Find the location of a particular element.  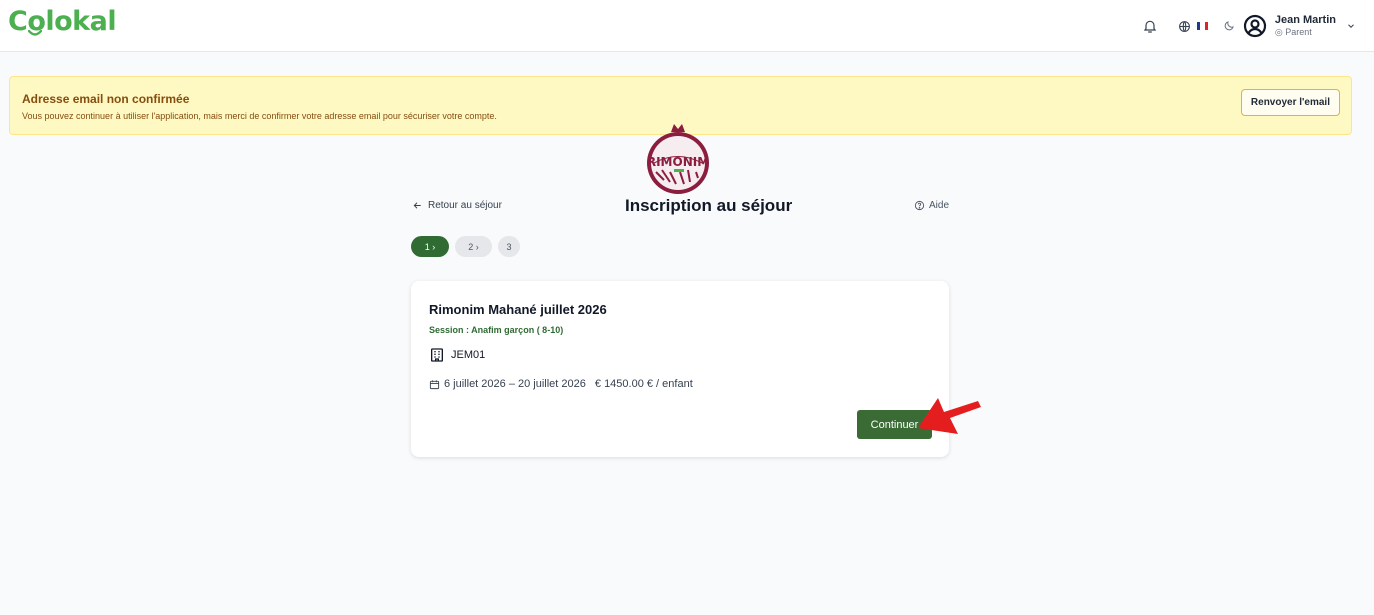

flag-fr-icon is located at coordinates (1202, 26).